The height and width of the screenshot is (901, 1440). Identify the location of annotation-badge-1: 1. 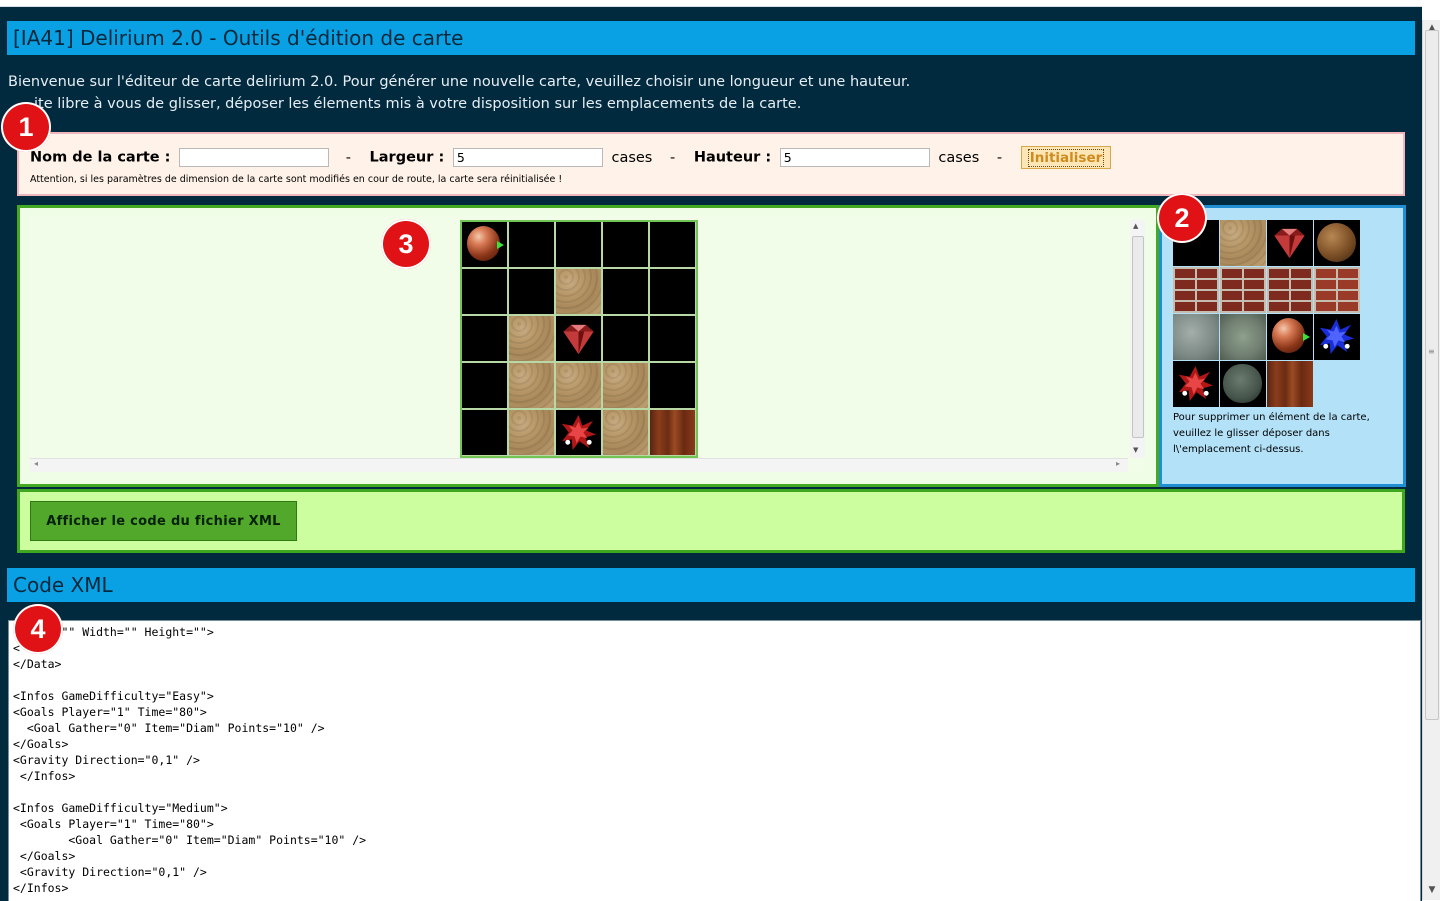
(26, 127).